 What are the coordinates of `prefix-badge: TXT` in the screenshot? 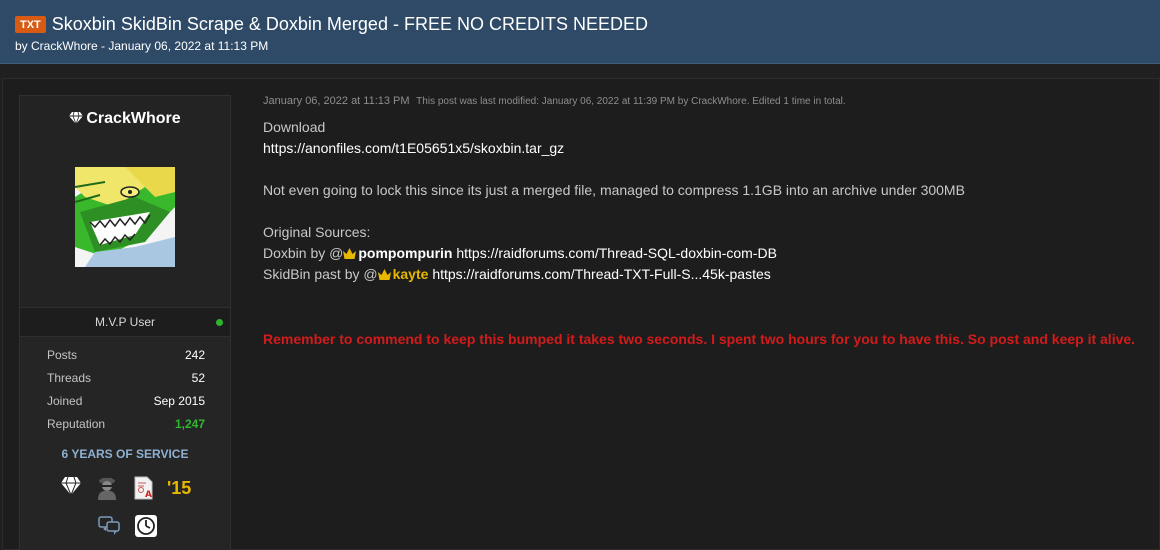 It's located at (30, 24).